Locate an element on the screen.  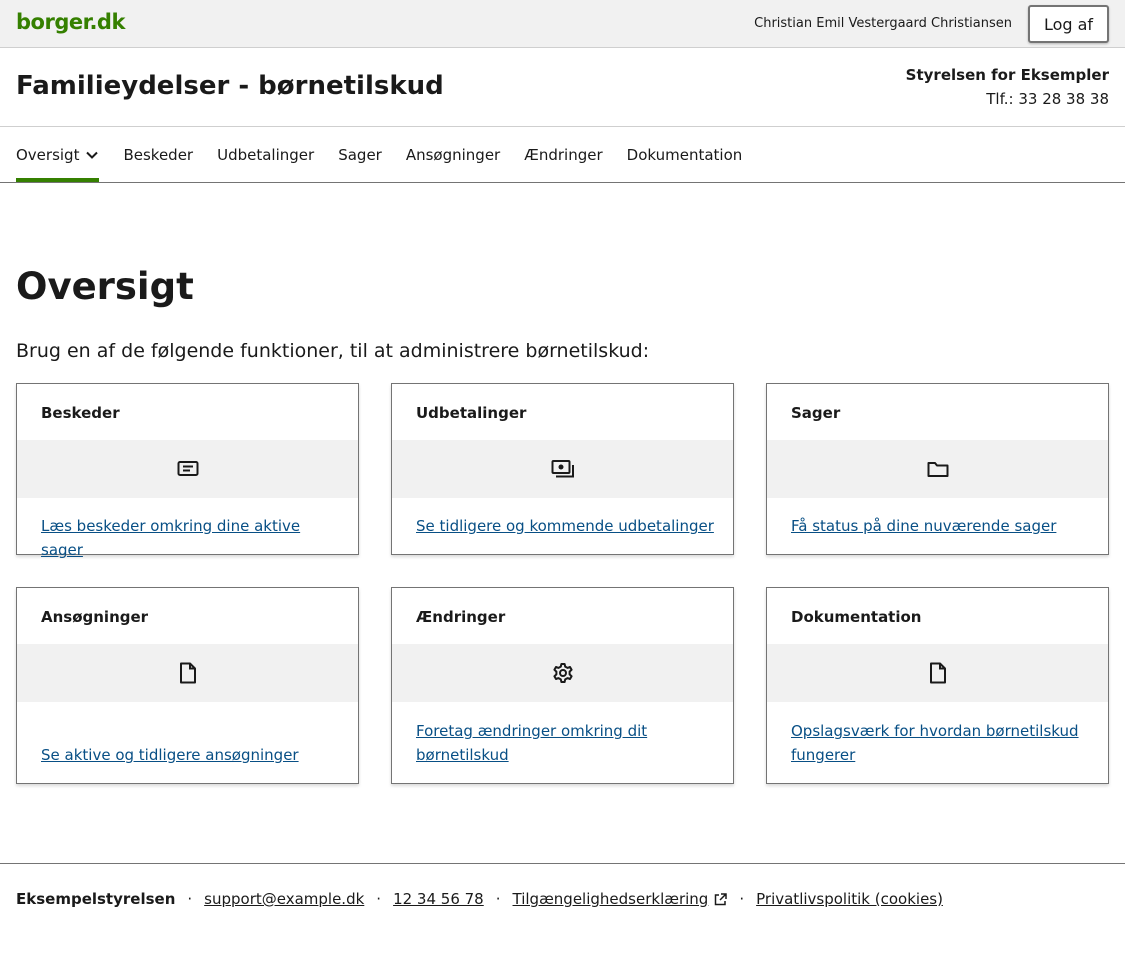
nav-item-ansoegninger: Ansøgninger is located at coordinates (453, 154).